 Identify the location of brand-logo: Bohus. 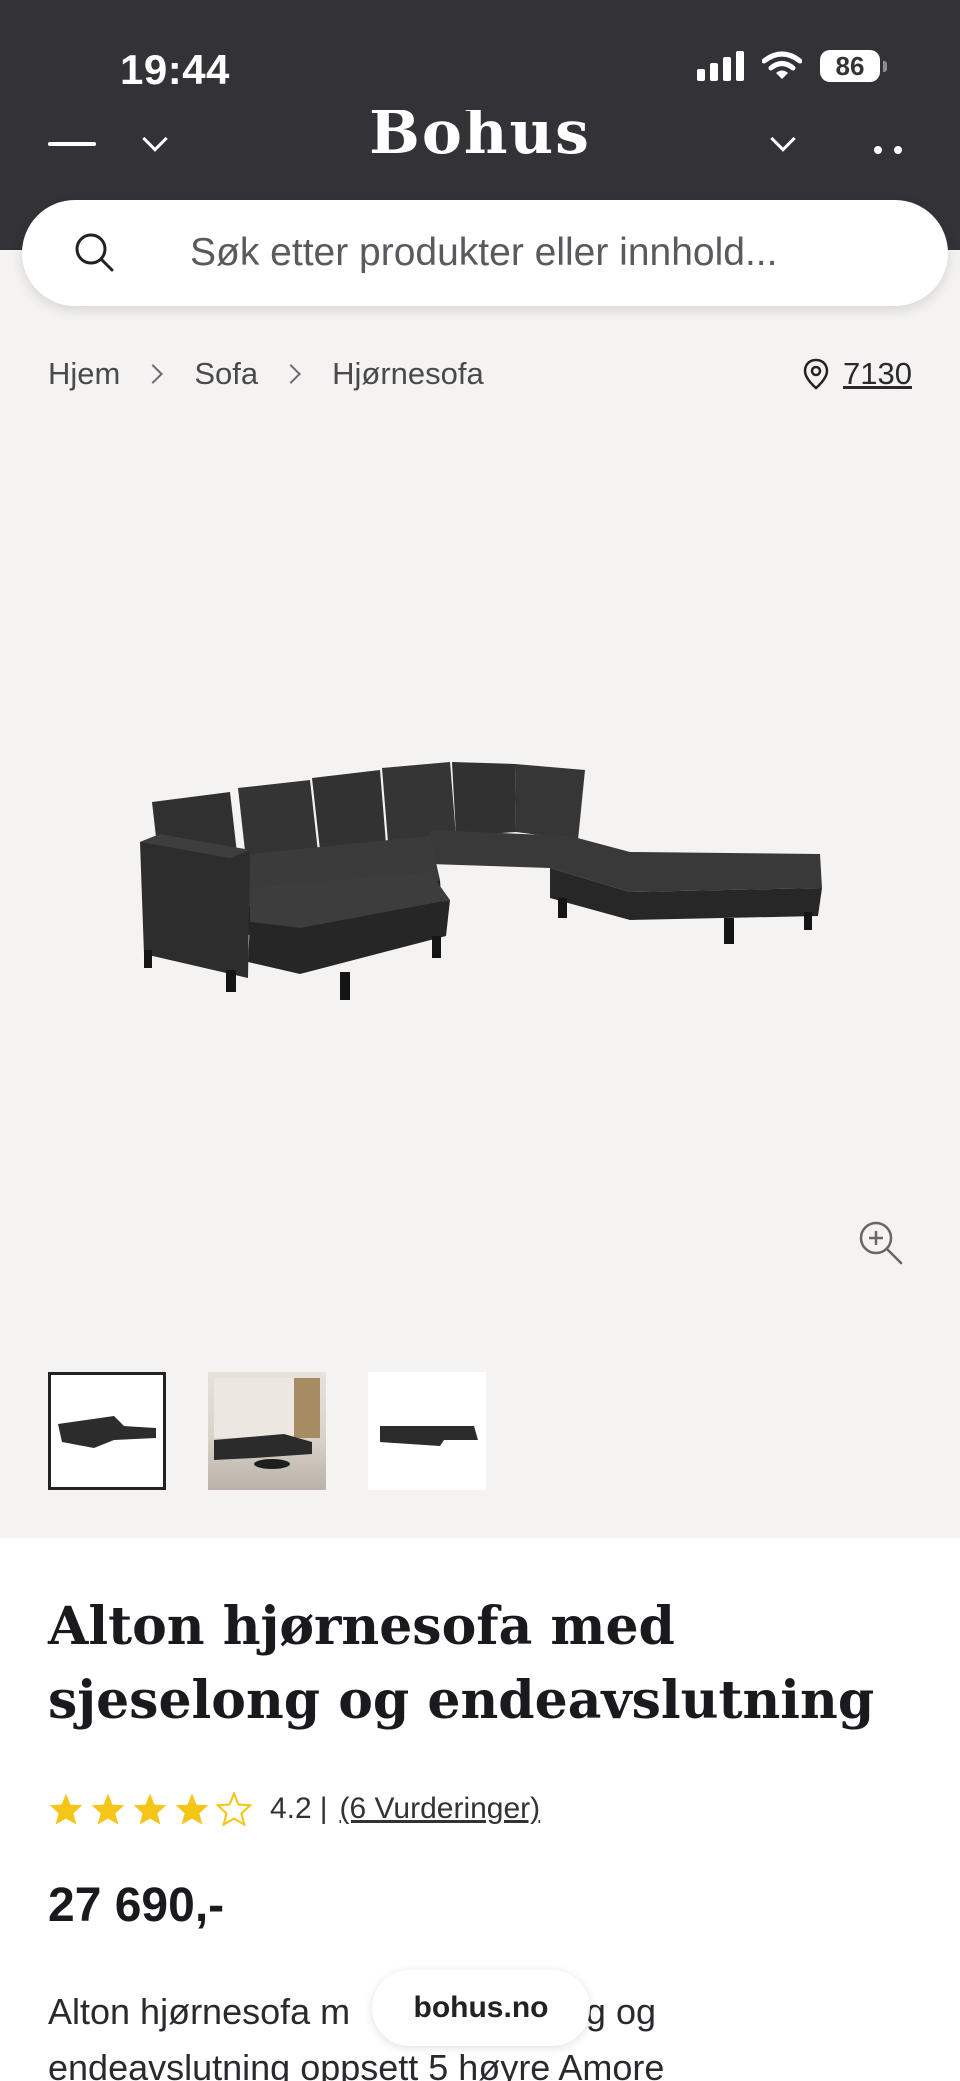
(480, 139).